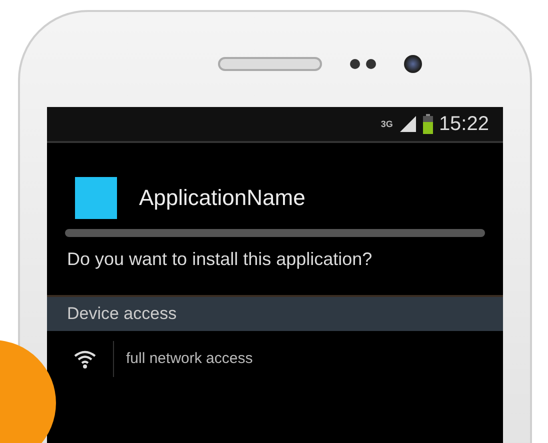 The width and height of the screenshot is (548, 443). Describe the element at coordinates (222, 198) in the screenshot. I see `app-name: ApplicationName` at that location.